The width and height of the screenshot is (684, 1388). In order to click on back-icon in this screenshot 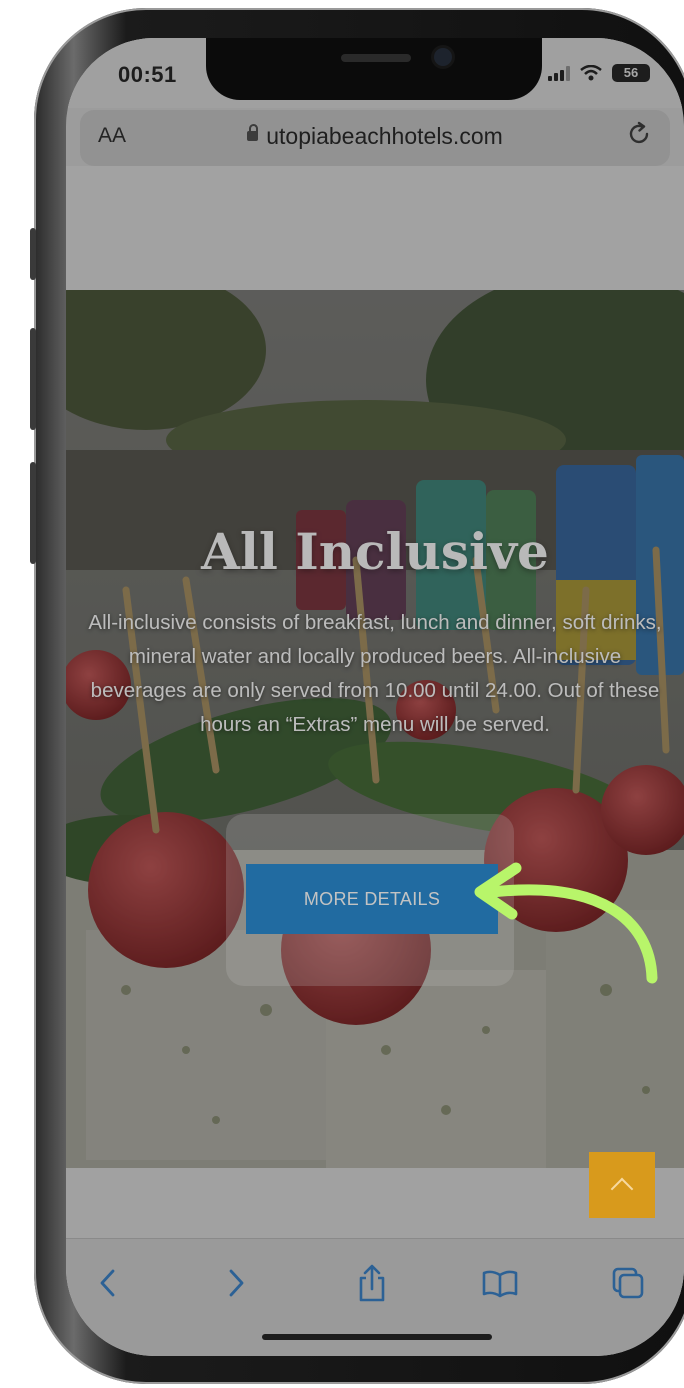, I will do `click(107, 1283)`.